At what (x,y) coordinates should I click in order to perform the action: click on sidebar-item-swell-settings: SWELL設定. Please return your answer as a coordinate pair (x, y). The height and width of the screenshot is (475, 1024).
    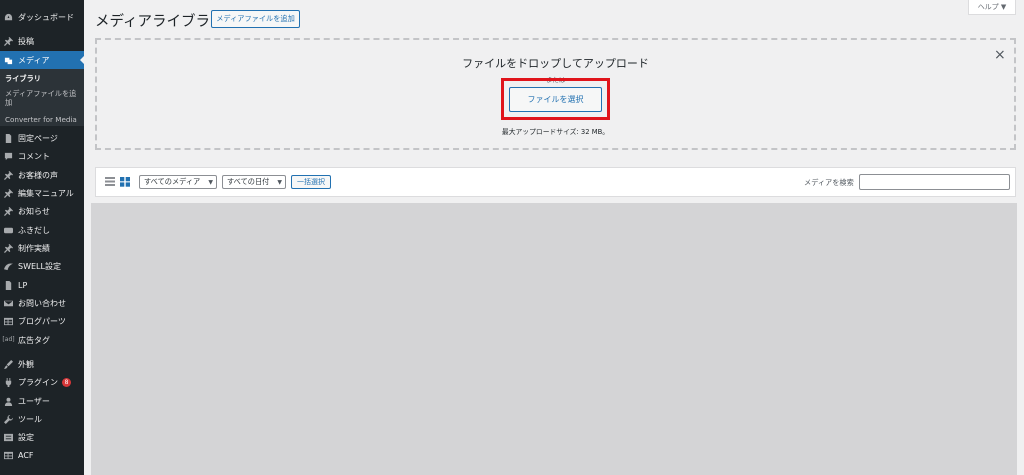
    Looking at the image, I should click on (42, 266).